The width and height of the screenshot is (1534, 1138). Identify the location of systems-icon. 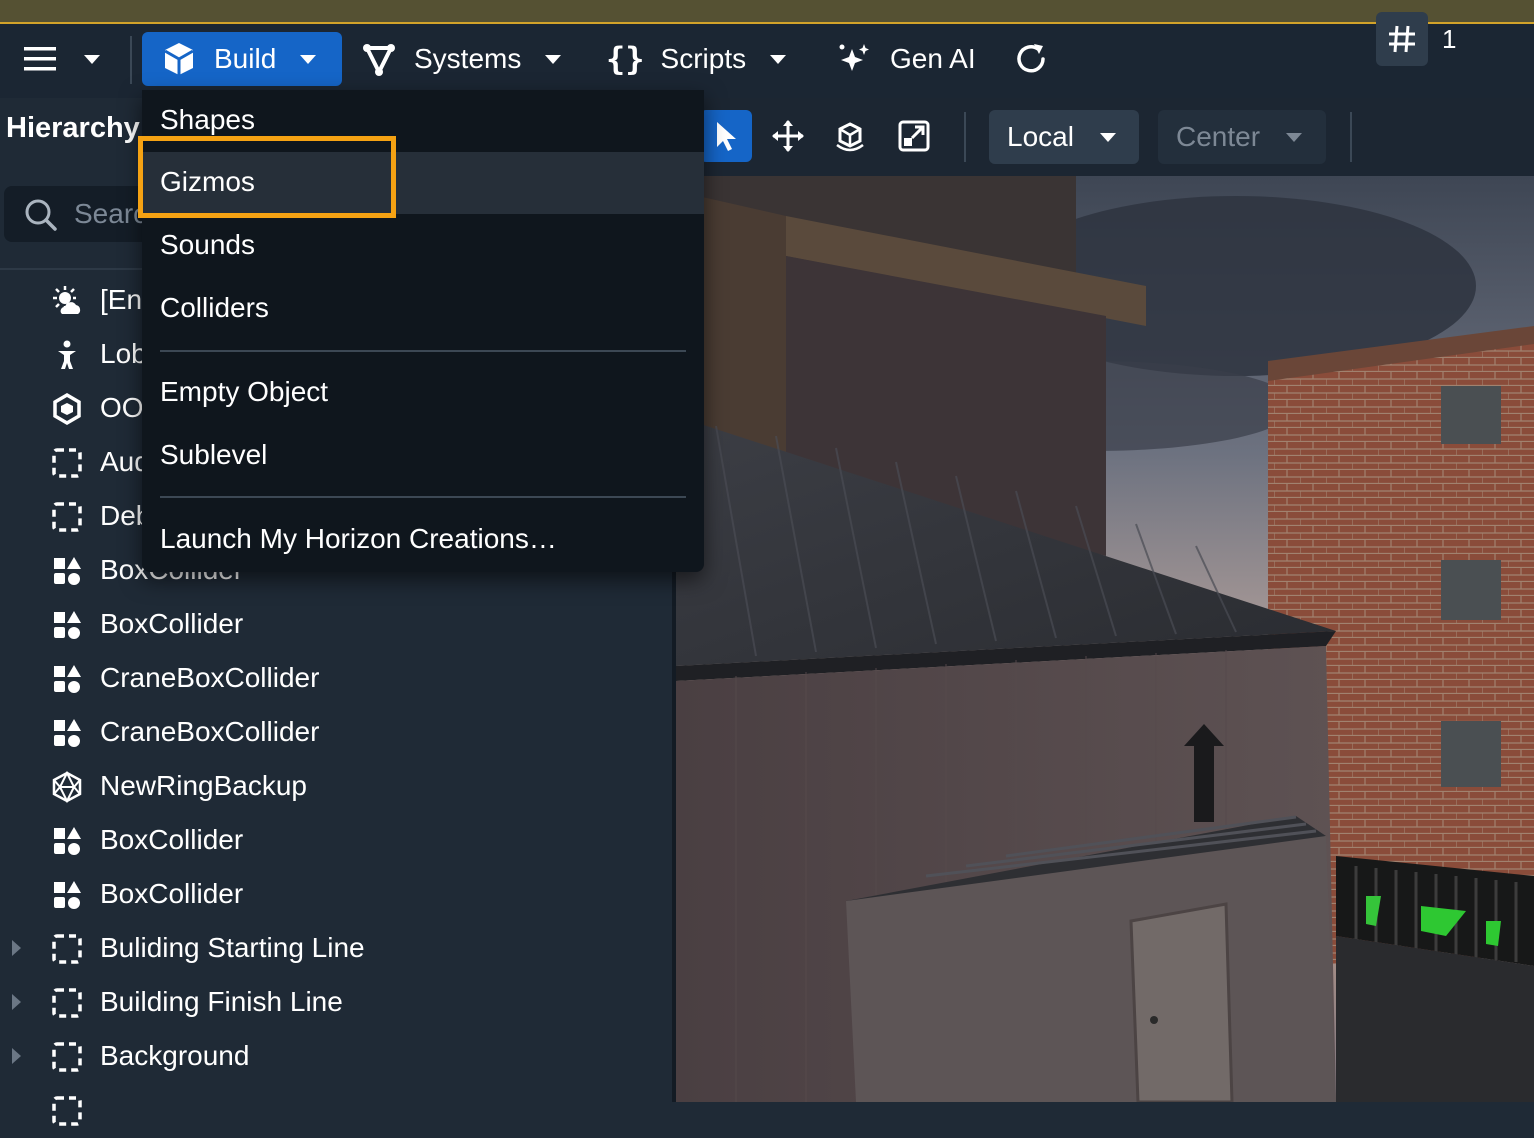
(379, 60).